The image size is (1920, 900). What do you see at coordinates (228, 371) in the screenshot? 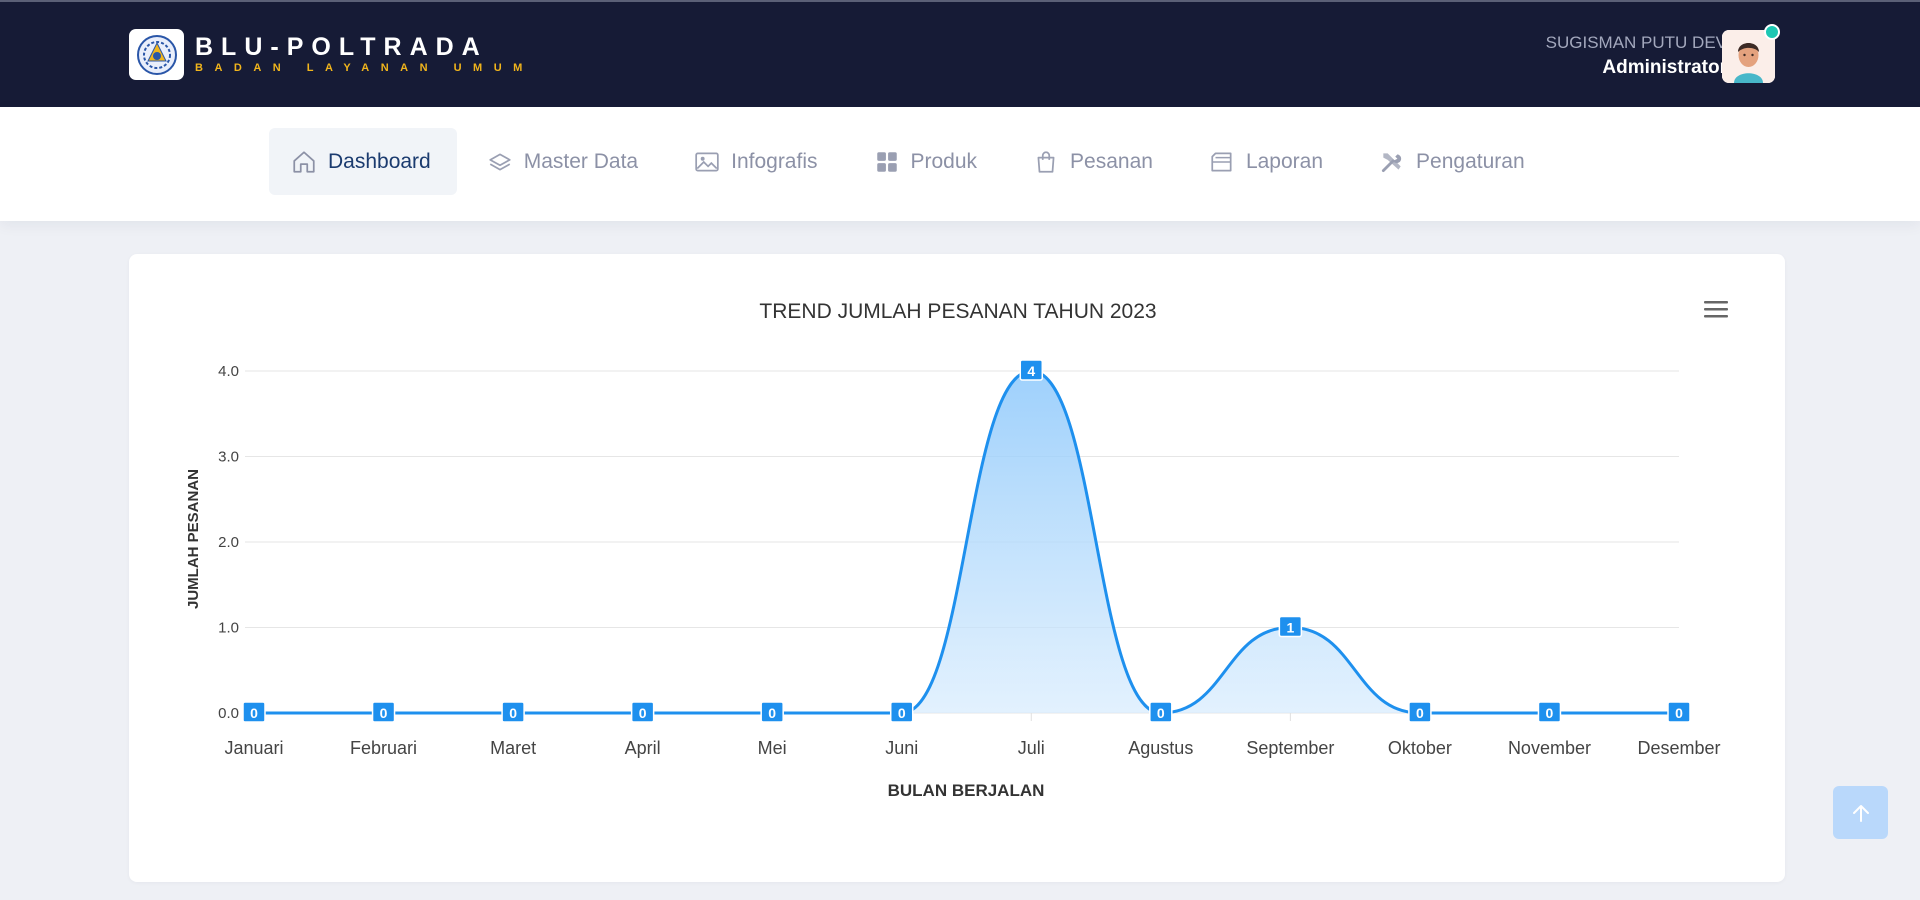
I see `y-tick-label: 4.0` at bounding box center [228, 371].